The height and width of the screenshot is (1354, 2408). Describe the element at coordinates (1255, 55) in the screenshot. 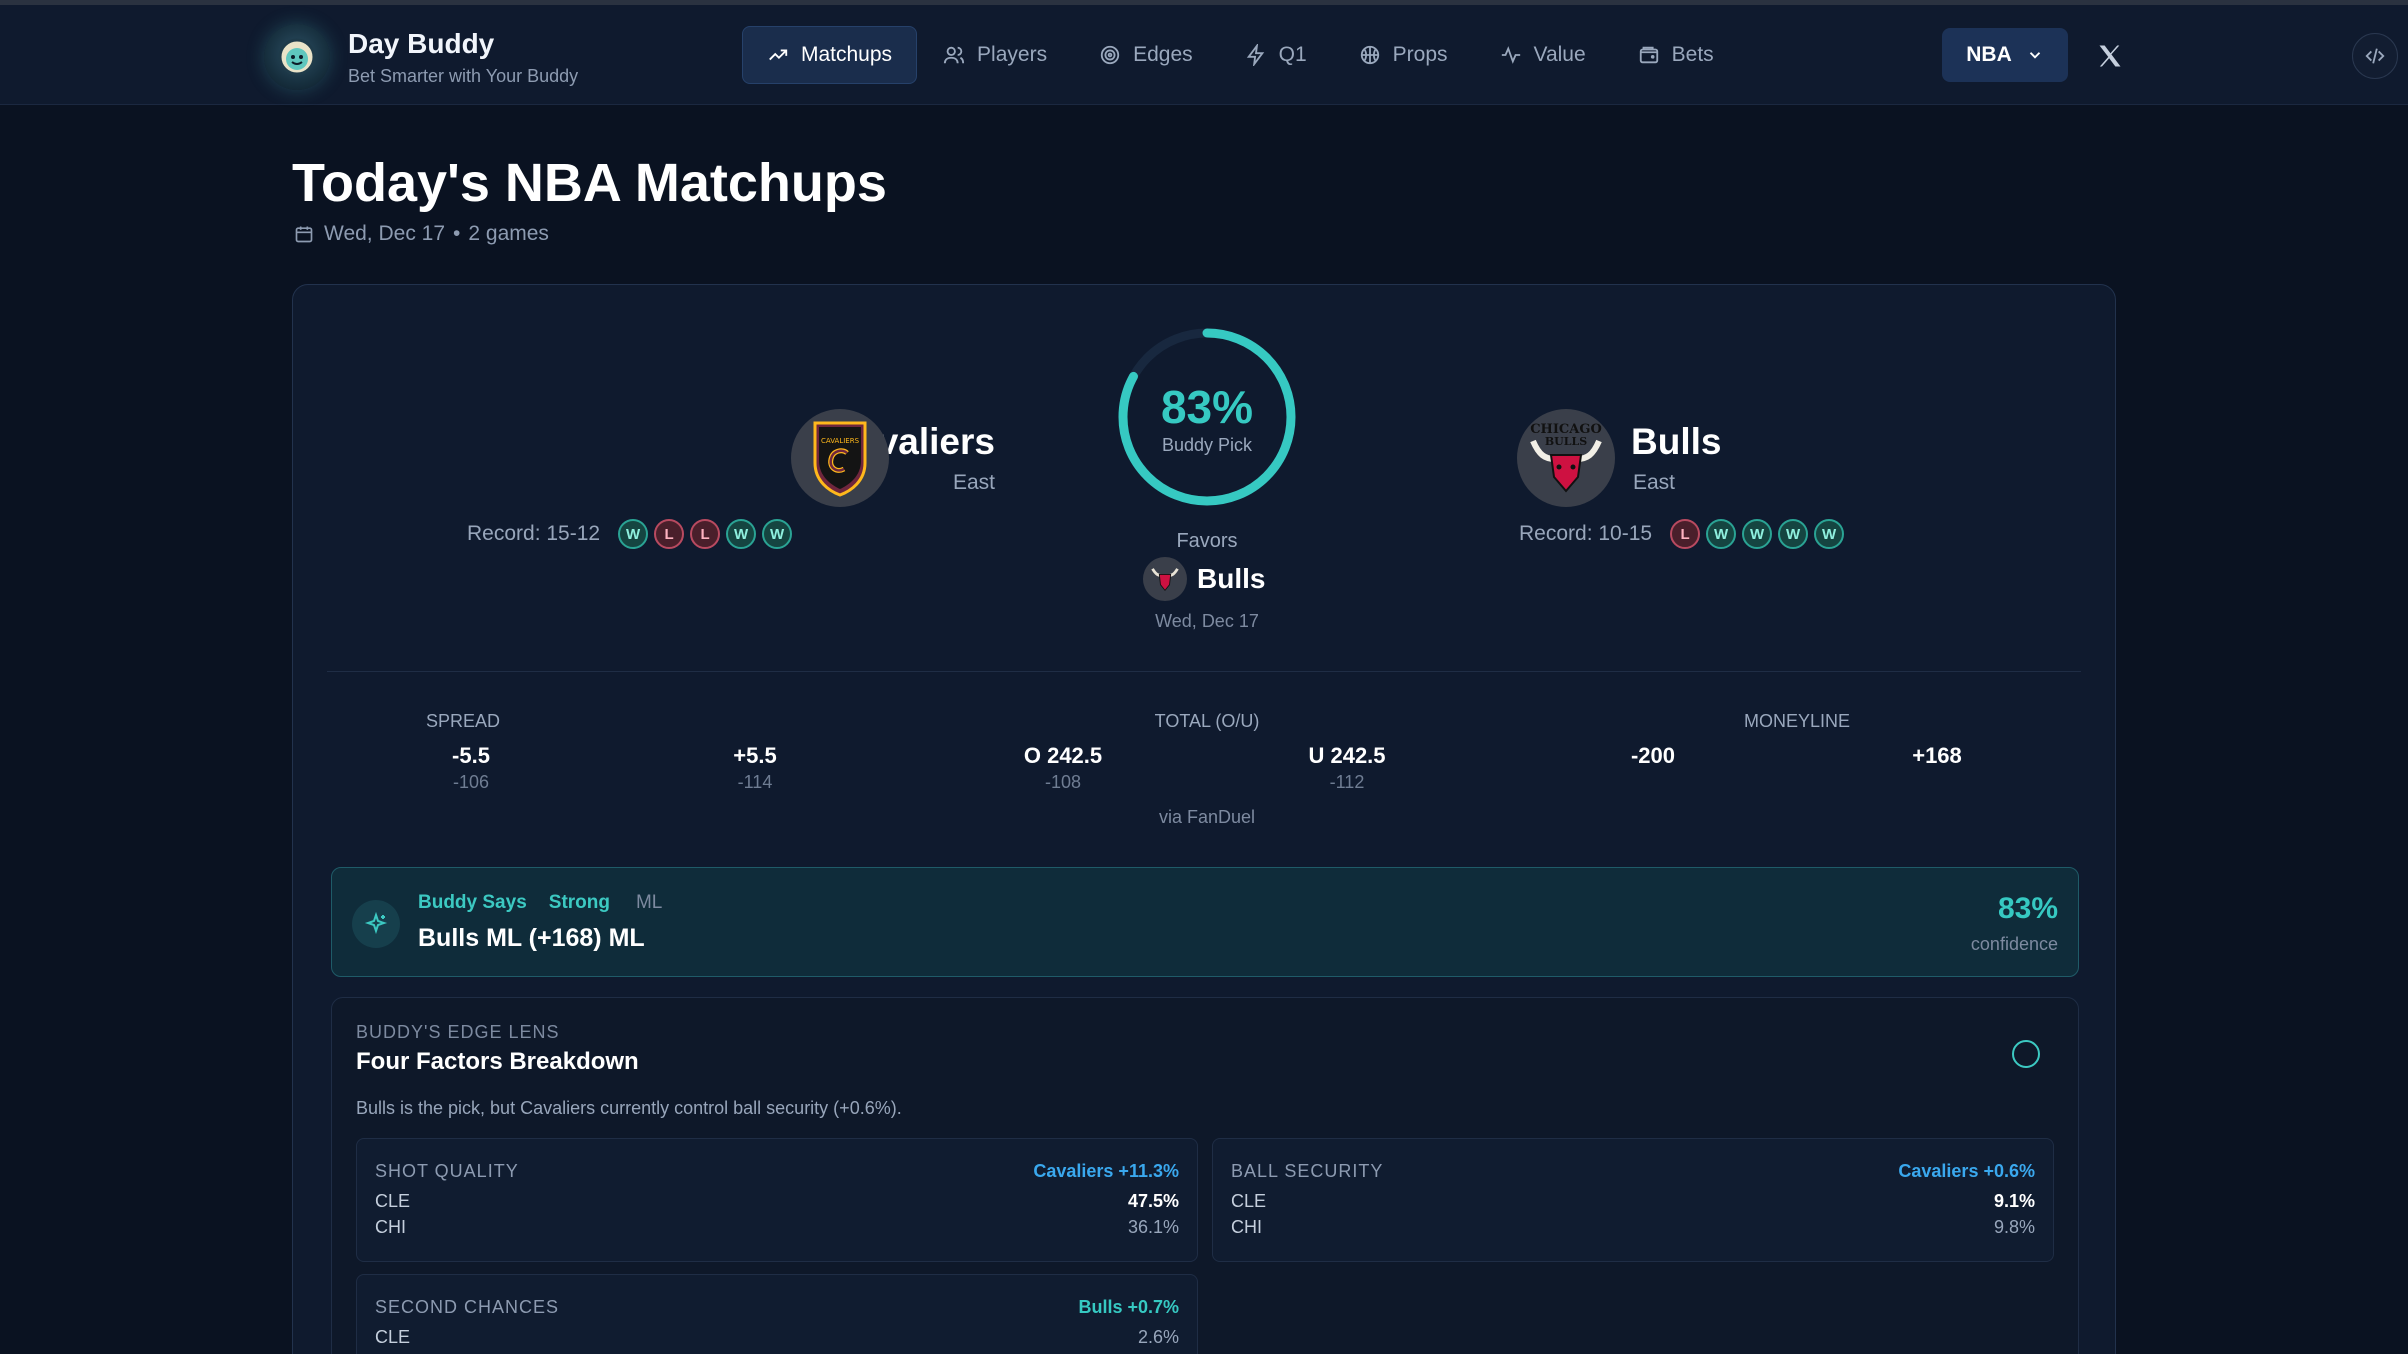

I see `bolt-icon` at that location.